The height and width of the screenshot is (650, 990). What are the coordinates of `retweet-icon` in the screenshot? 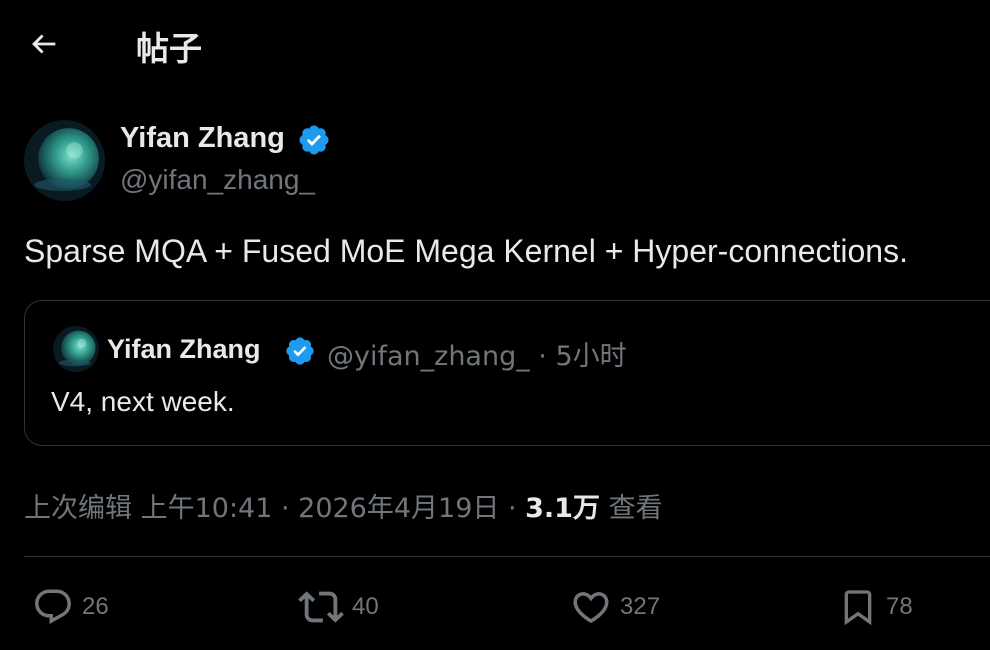 It's located at (321, 607).